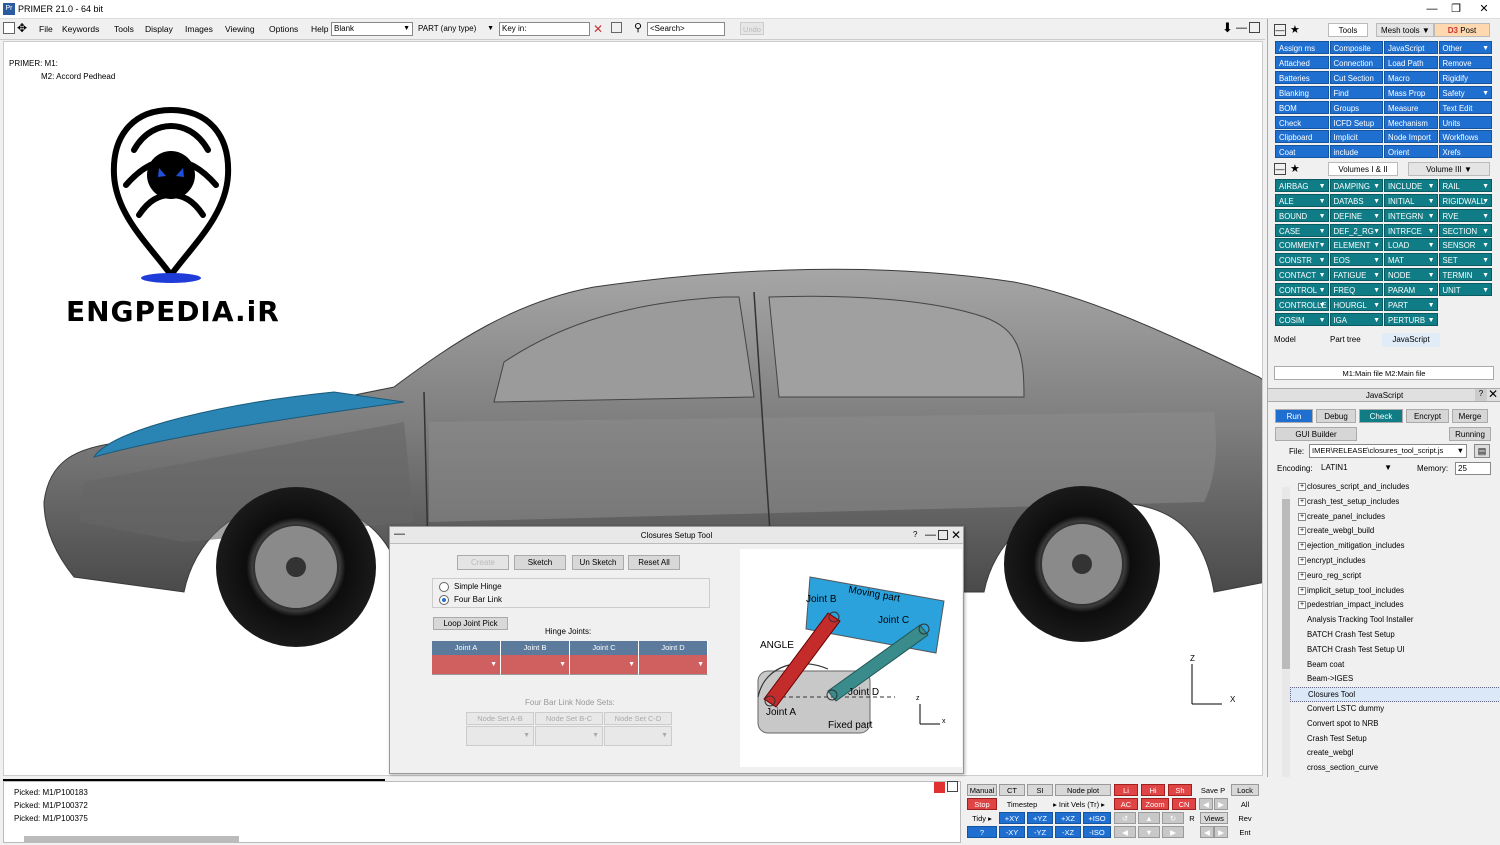  What do you see at coordinates (1465, 275) in the screenshot?
I see `keyword-termin-button: TERMIN ▼` at bounding box center [1465, 275].